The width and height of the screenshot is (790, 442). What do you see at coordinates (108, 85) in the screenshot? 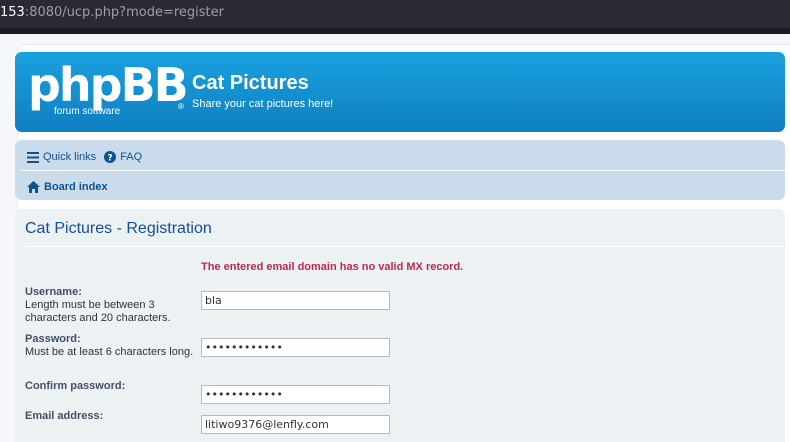
I see `logo-text: phpBB` at bounding box center [108, 85].